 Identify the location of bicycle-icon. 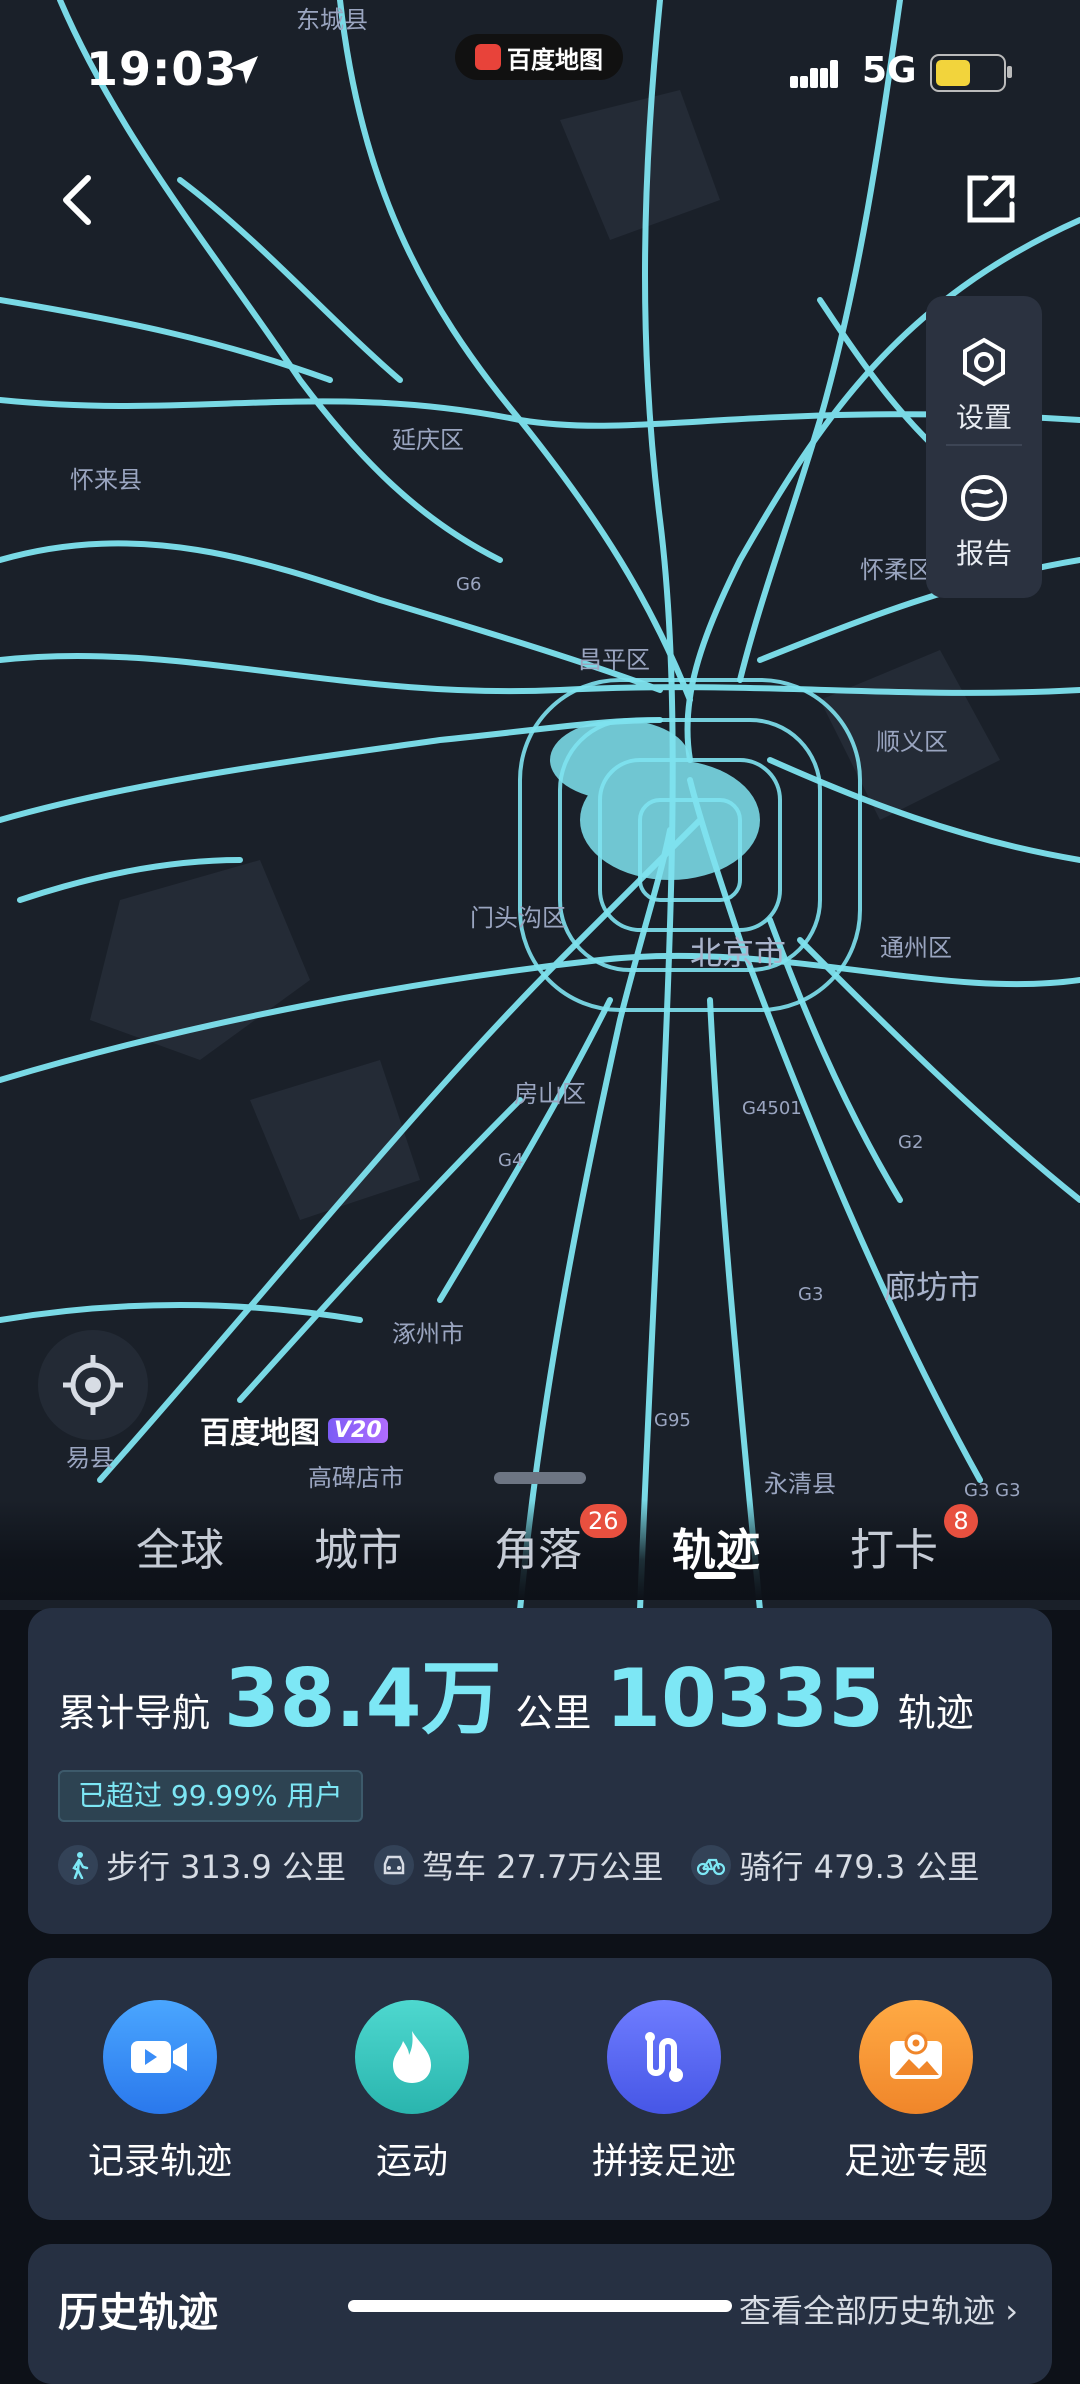
(711, 1865).